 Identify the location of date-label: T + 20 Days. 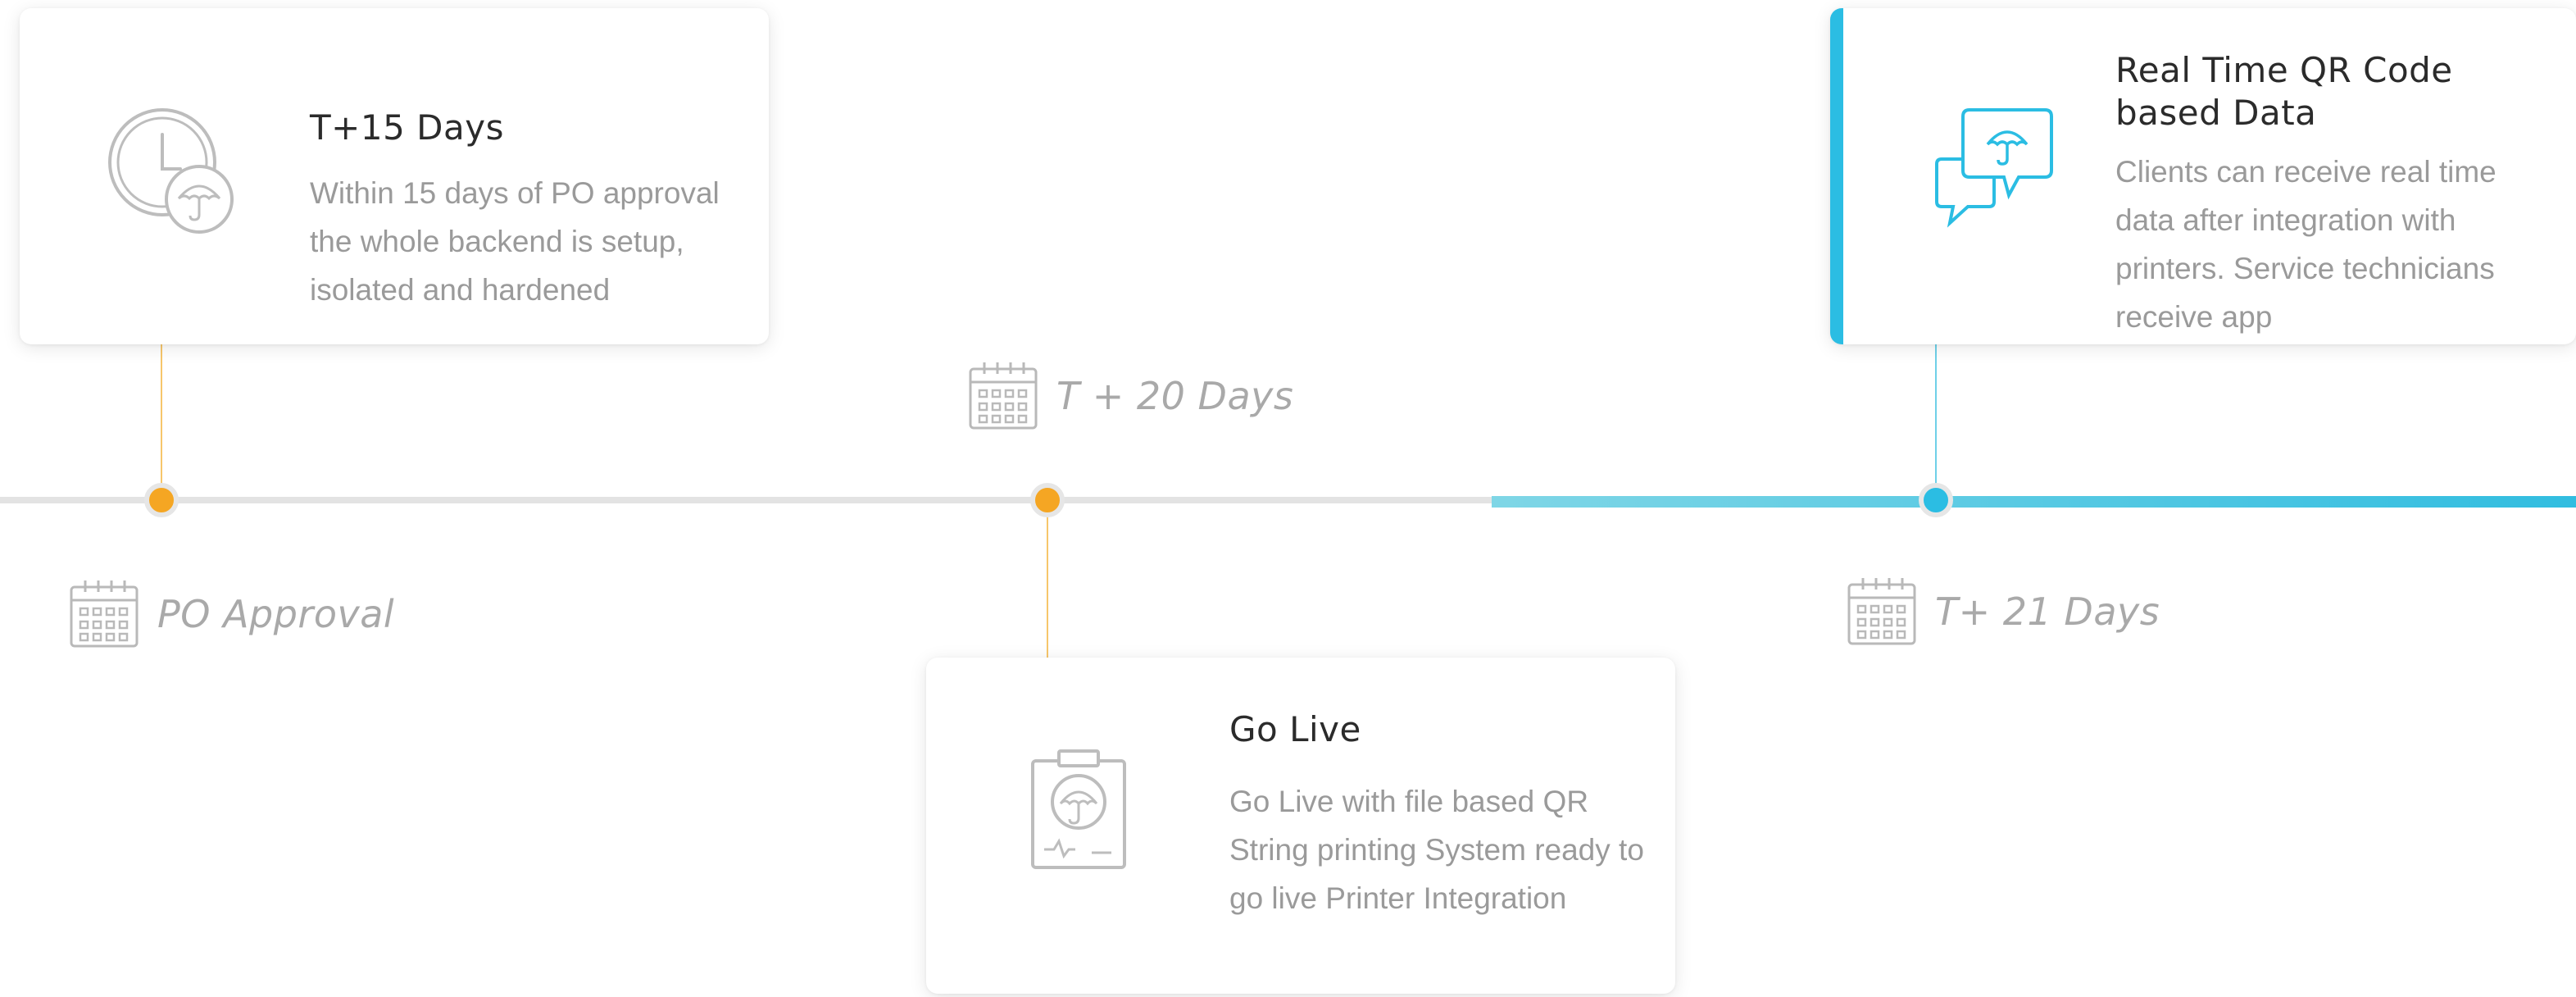
(1175, 396).